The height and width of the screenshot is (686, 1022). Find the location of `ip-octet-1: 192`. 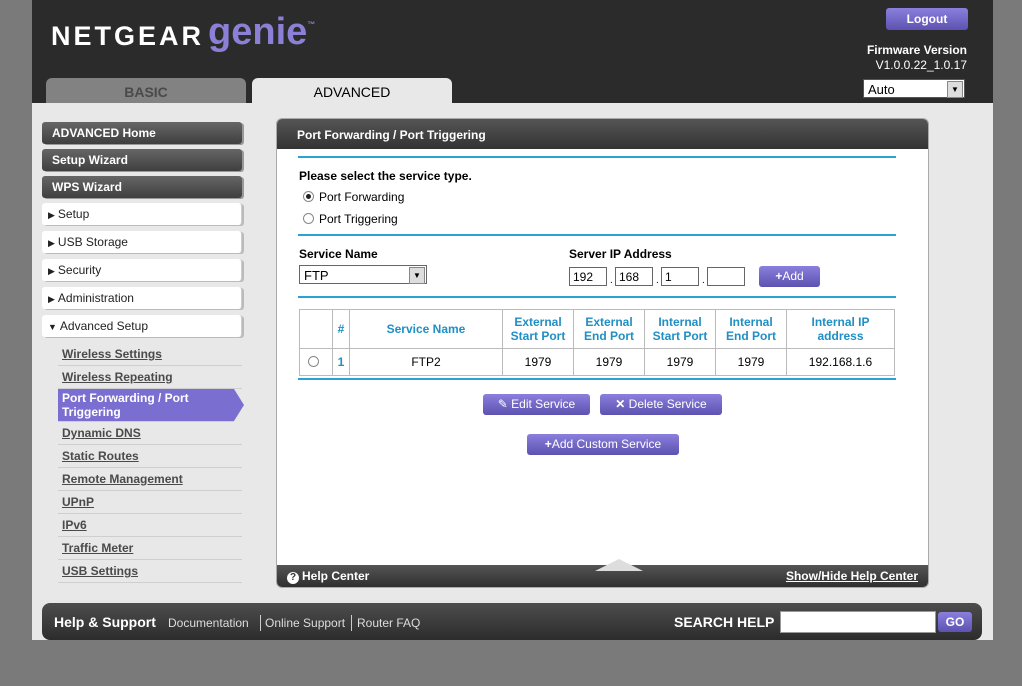

ip-octet-1: 192 is located at coordinates (588, 276).